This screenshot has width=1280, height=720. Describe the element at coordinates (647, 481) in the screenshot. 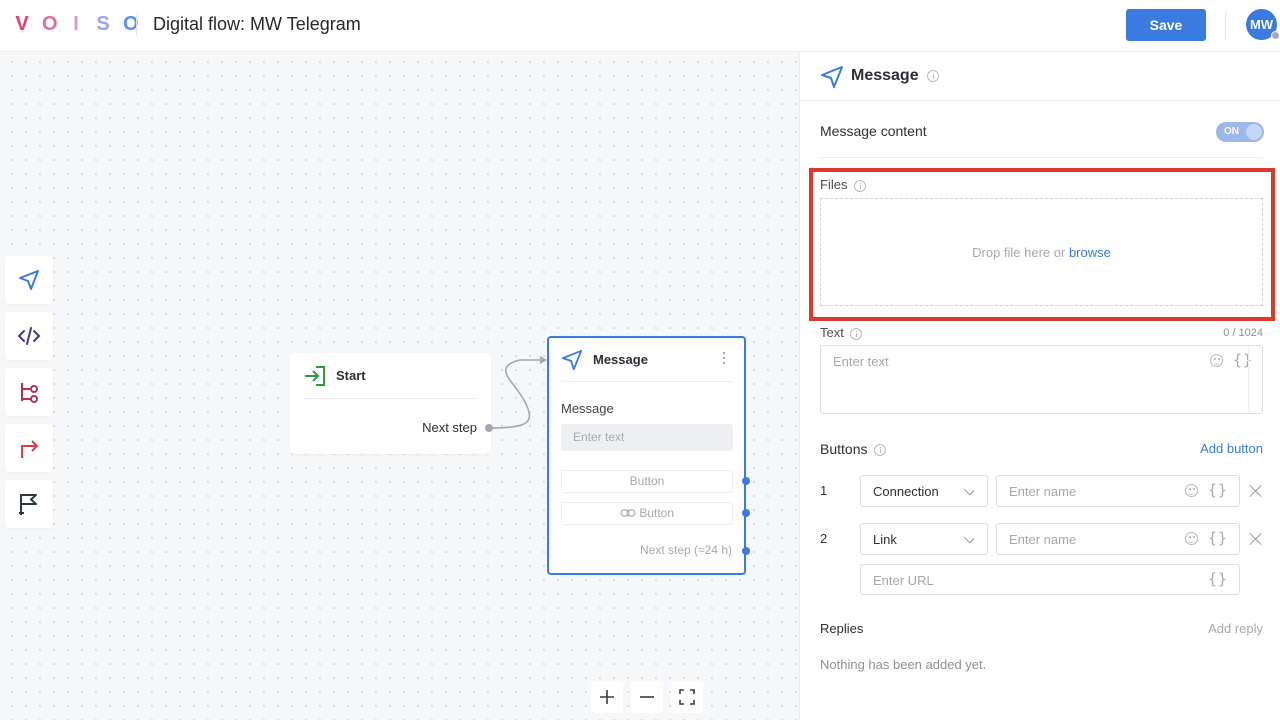

I see `node-button: Button` at that location.